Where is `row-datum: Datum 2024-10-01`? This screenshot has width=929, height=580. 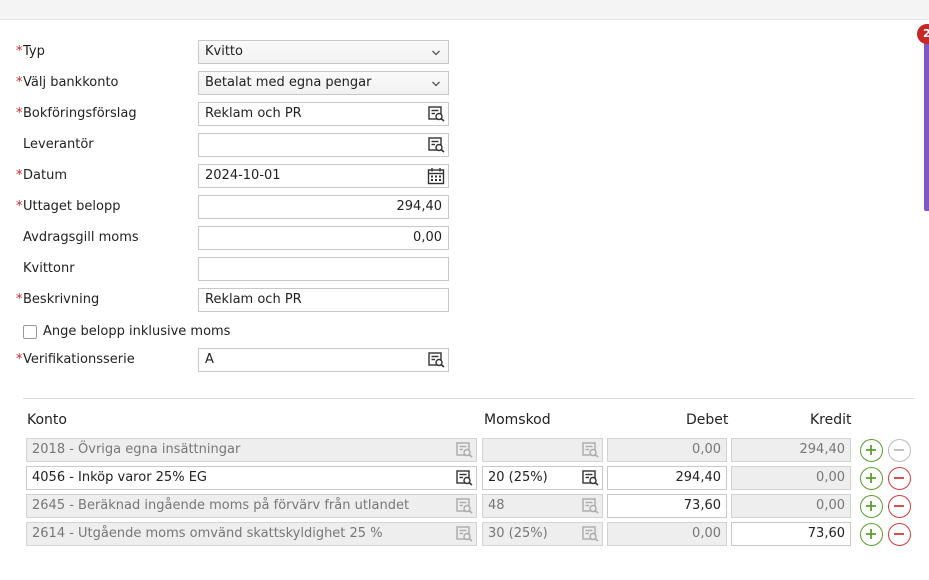 row-datum: Datum 2024-10-01 is located at coordinates (235, 176).